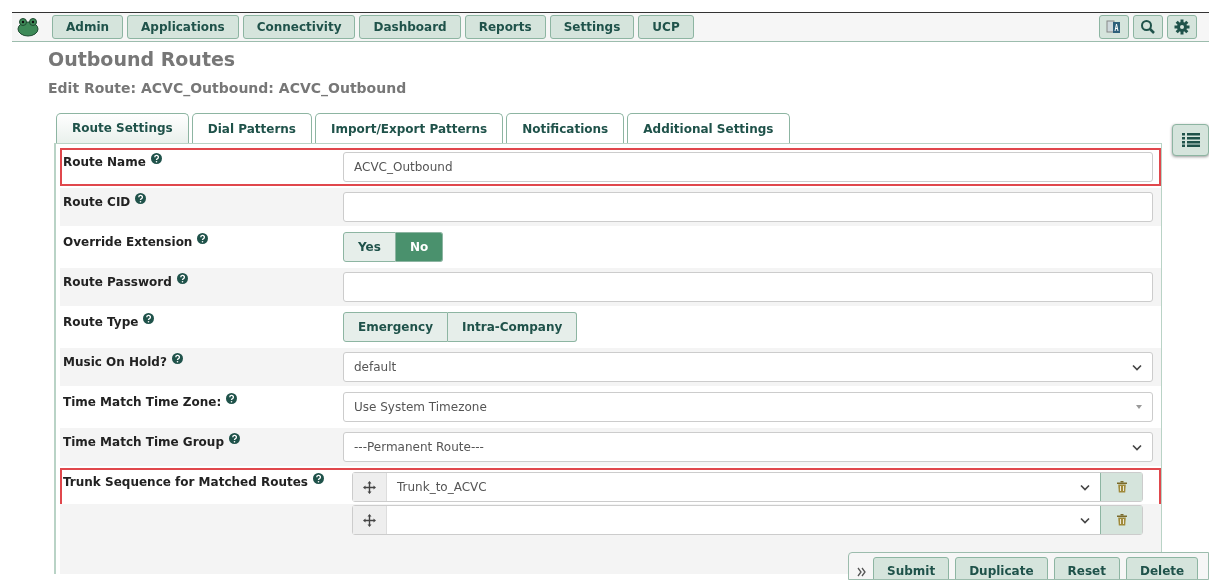 The width and height of the screenshot is (1209, 580). I want to click on nav-menu-button: Dashboard, so click(410, 27).